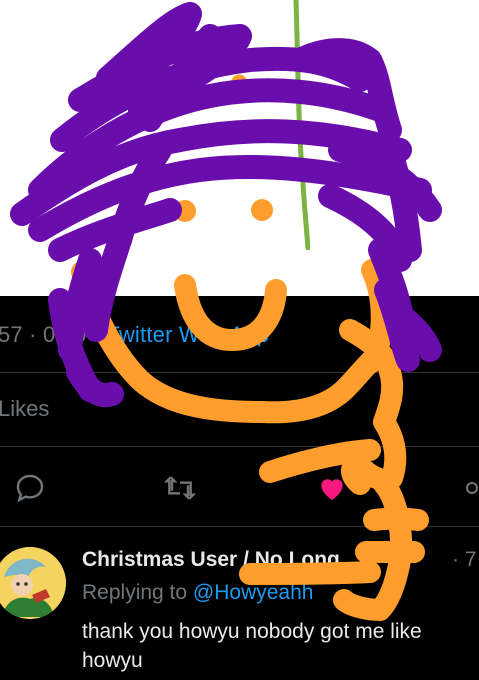 This screenshot has height=680, width=479. I want to click on tweet-time: 57 ·, so click(22, 334).